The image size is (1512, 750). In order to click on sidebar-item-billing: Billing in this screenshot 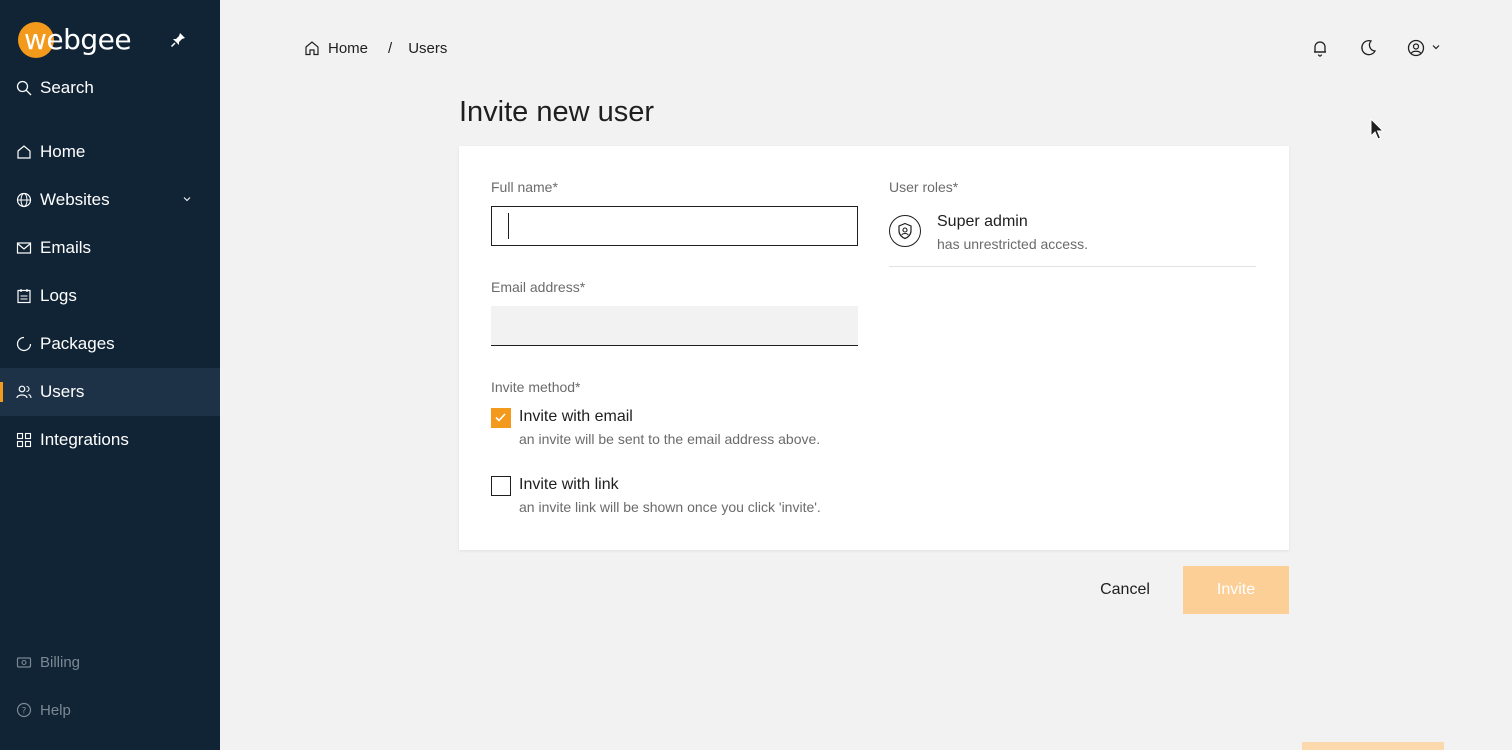, I will do `click(110, 662)`.